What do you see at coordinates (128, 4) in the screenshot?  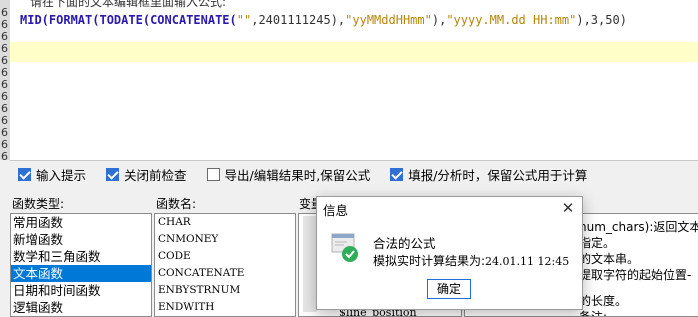 I see `editor-hint: 请在下面的文本编辑框里面输入公式:` at bounding box center [128, 4].